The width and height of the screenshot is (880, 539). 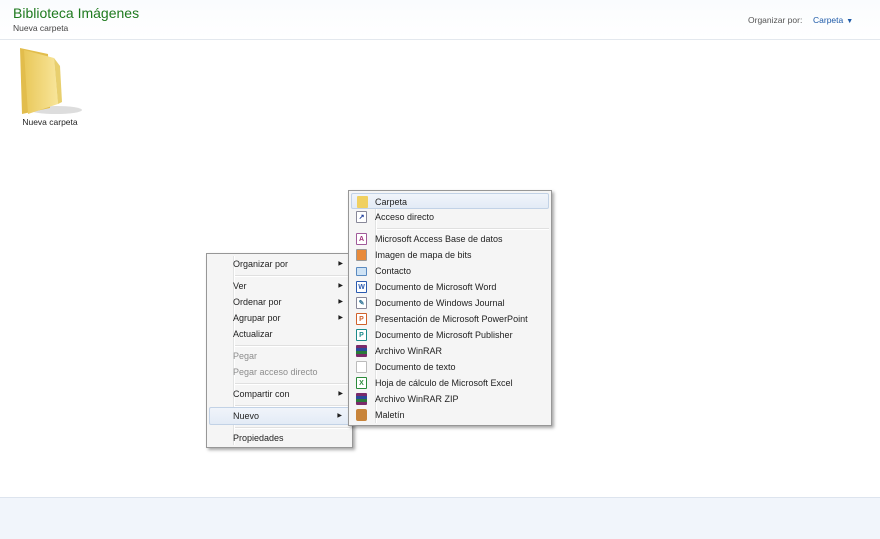 What do you see at coordinates (361, 217) in the screenshot?
I see `shortcut-icon: ↗` at bounding box center [361, 217].